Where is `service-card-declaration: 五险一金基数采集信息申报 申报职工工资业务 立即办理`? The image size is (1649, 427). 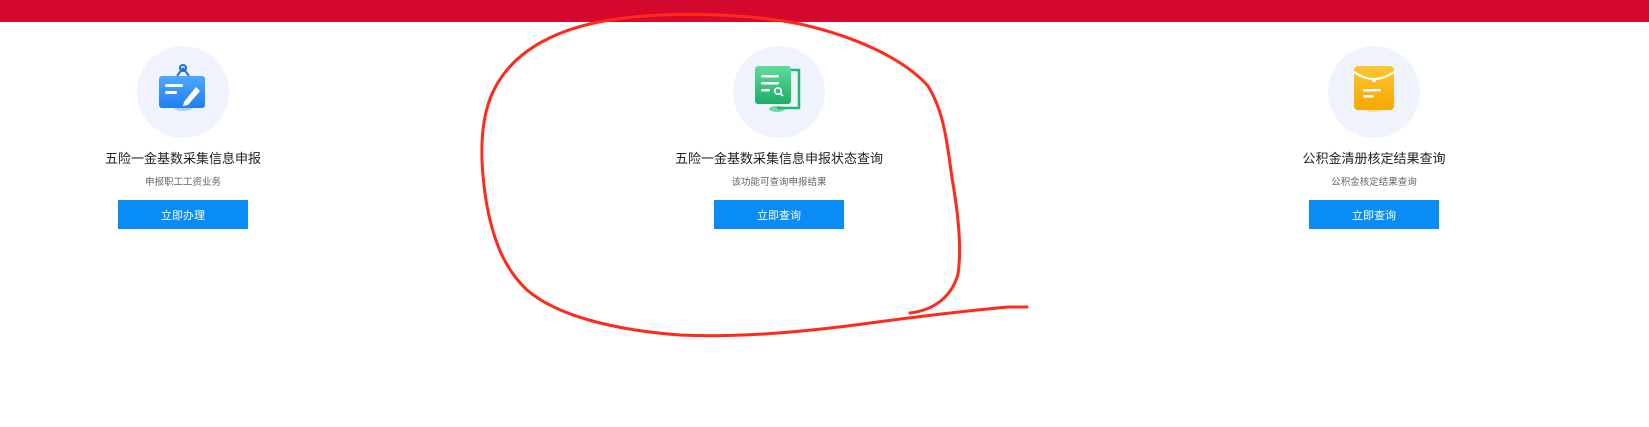 service-card-declaration: 五险一金基数采集信息申报 申报职工工资业务 立即办理 is located at coordinates (183, 137).